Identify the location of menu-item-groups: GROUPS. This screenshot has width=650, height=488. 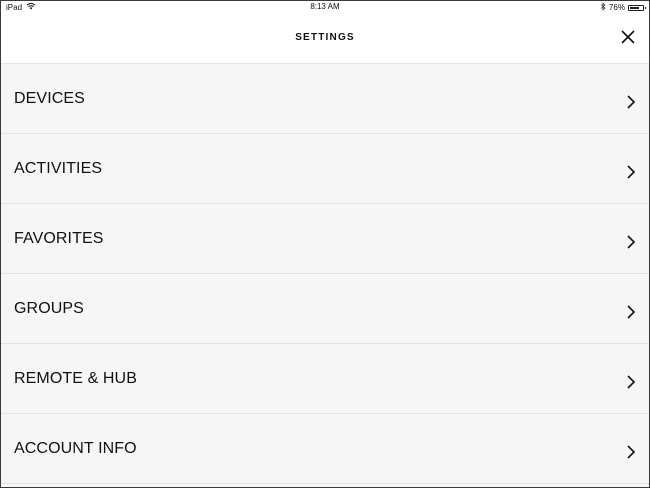
(325, 309).